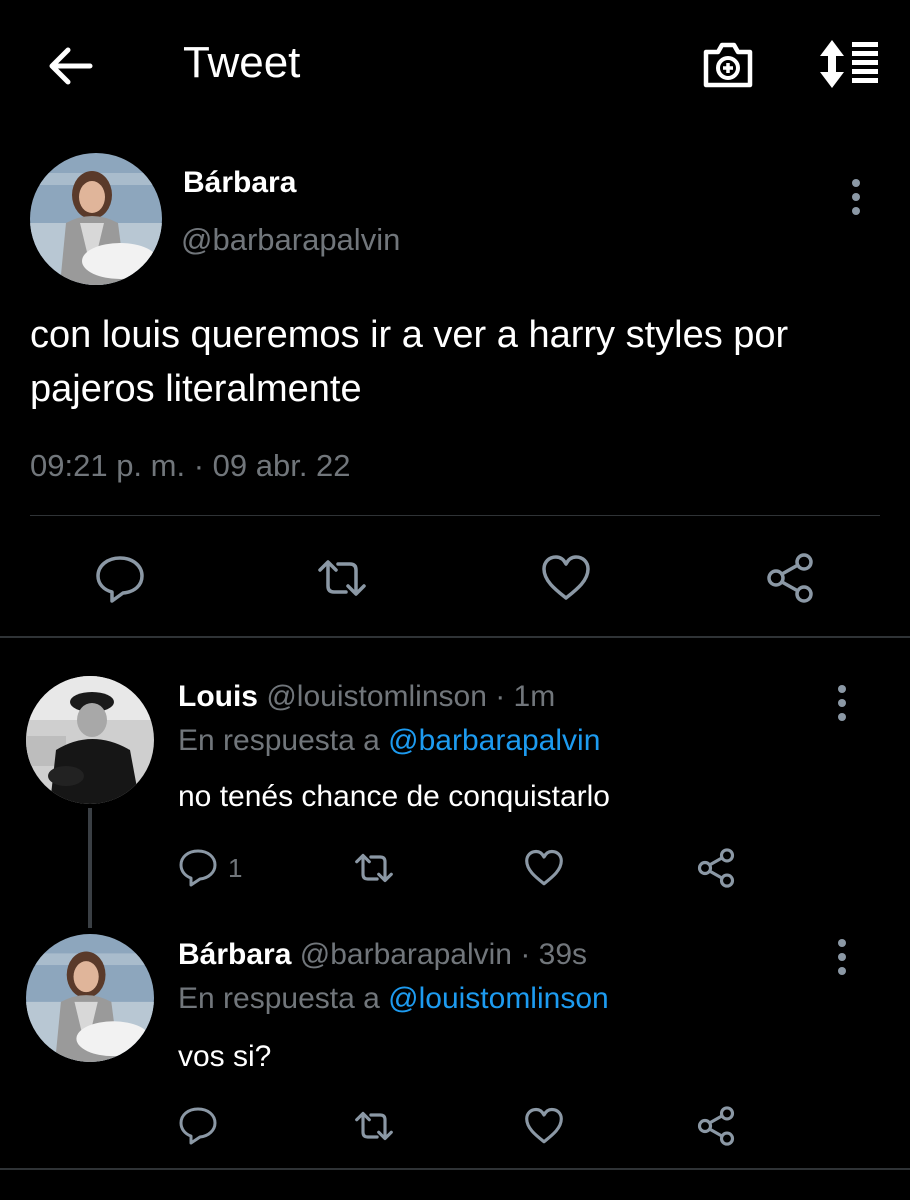  I want to click on arrow-left-icon, so click(70, 66).